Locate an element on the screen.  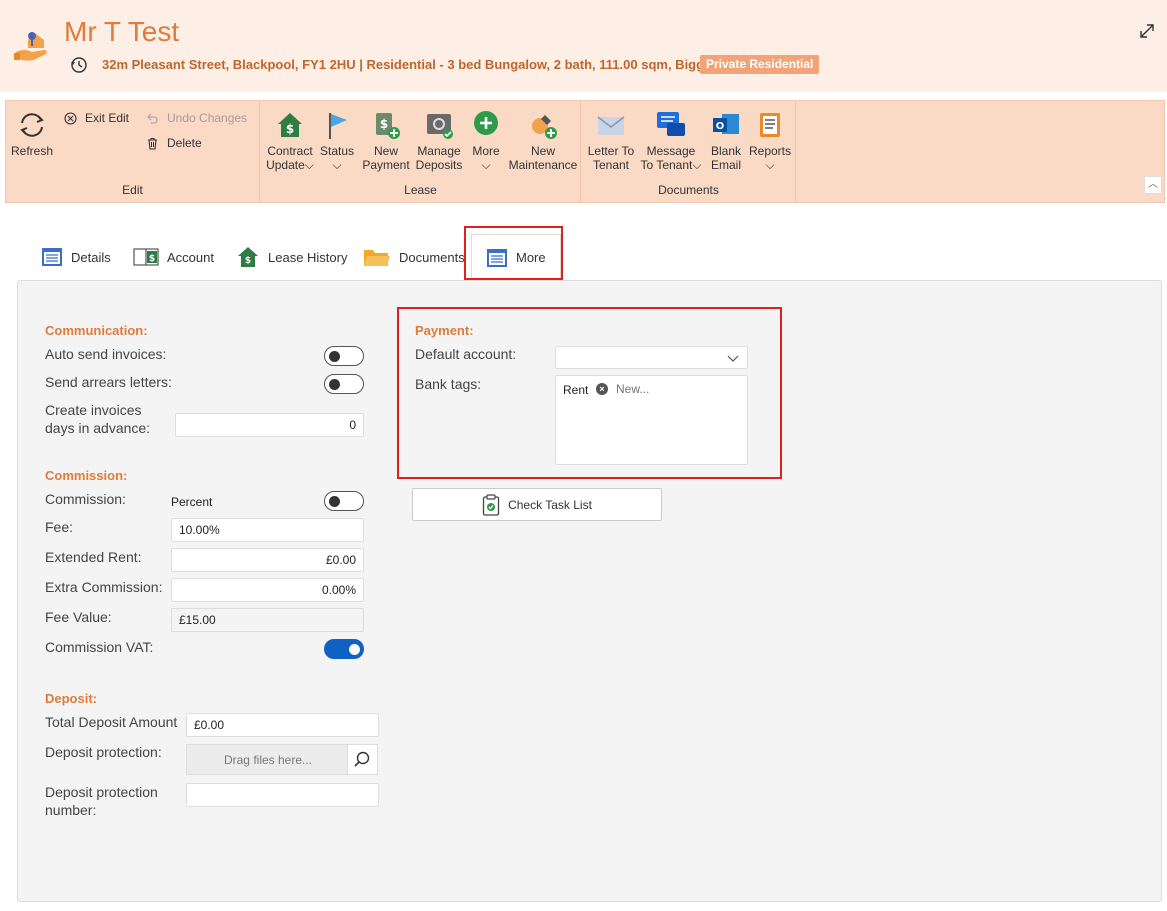
remove-tag-icon: × is located at coordinates (602, 389).